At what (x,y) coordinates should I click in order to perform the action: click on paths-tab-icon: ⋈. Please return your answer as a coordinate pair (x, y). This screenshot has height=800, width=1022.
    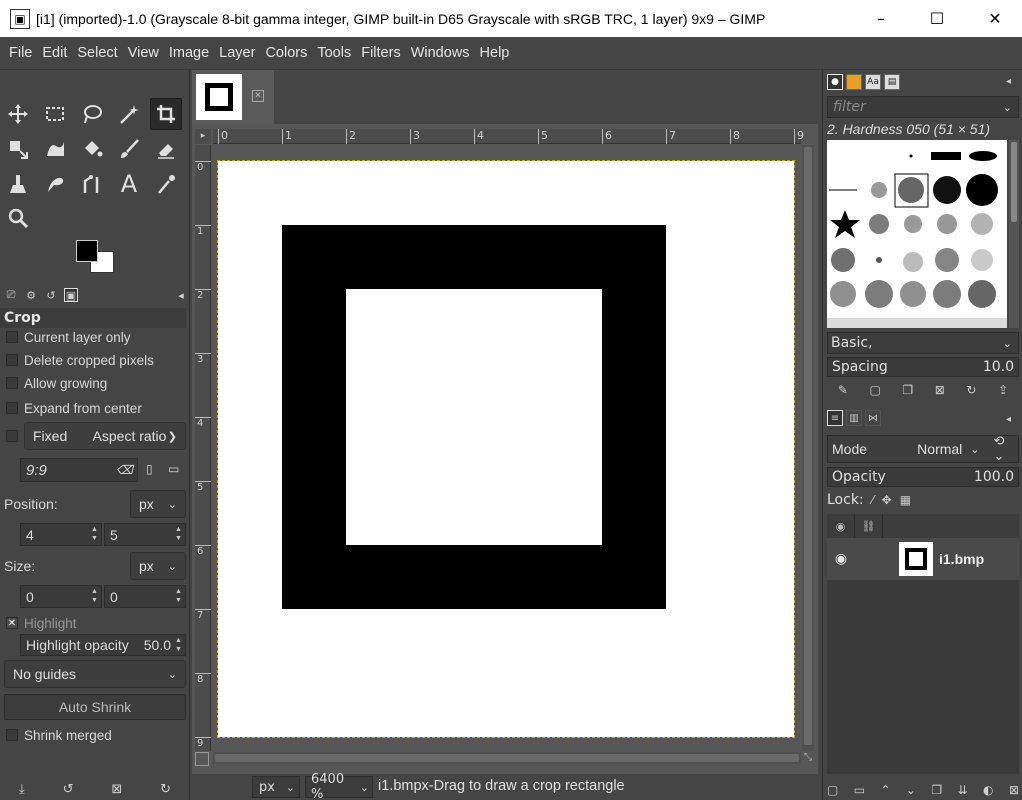
    Looking at the image, I should click on (873, 418).